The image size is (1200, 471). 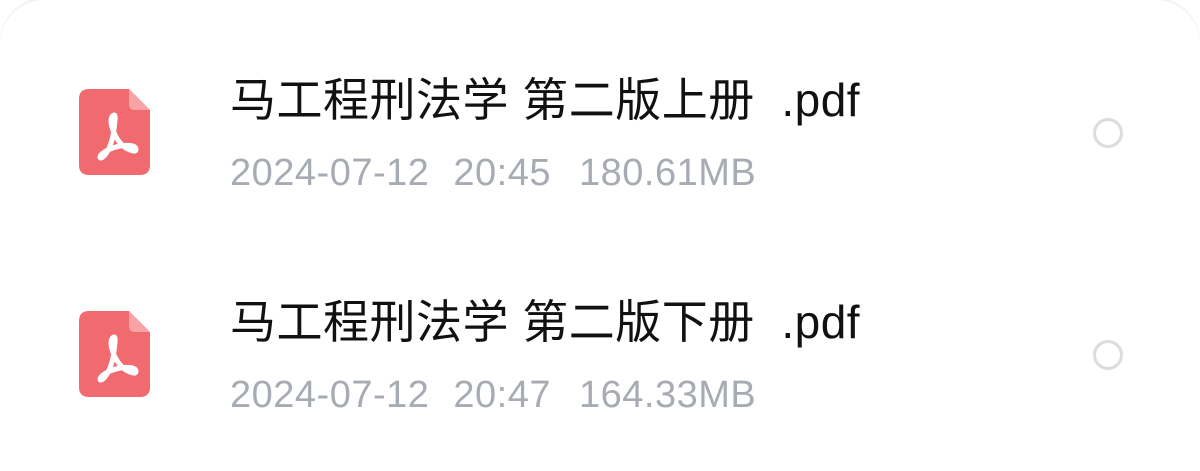 What do you see at coordinates (502, 395) in the screenshot?
I see `file-time: 20:47` at bounding box center [502, 395].